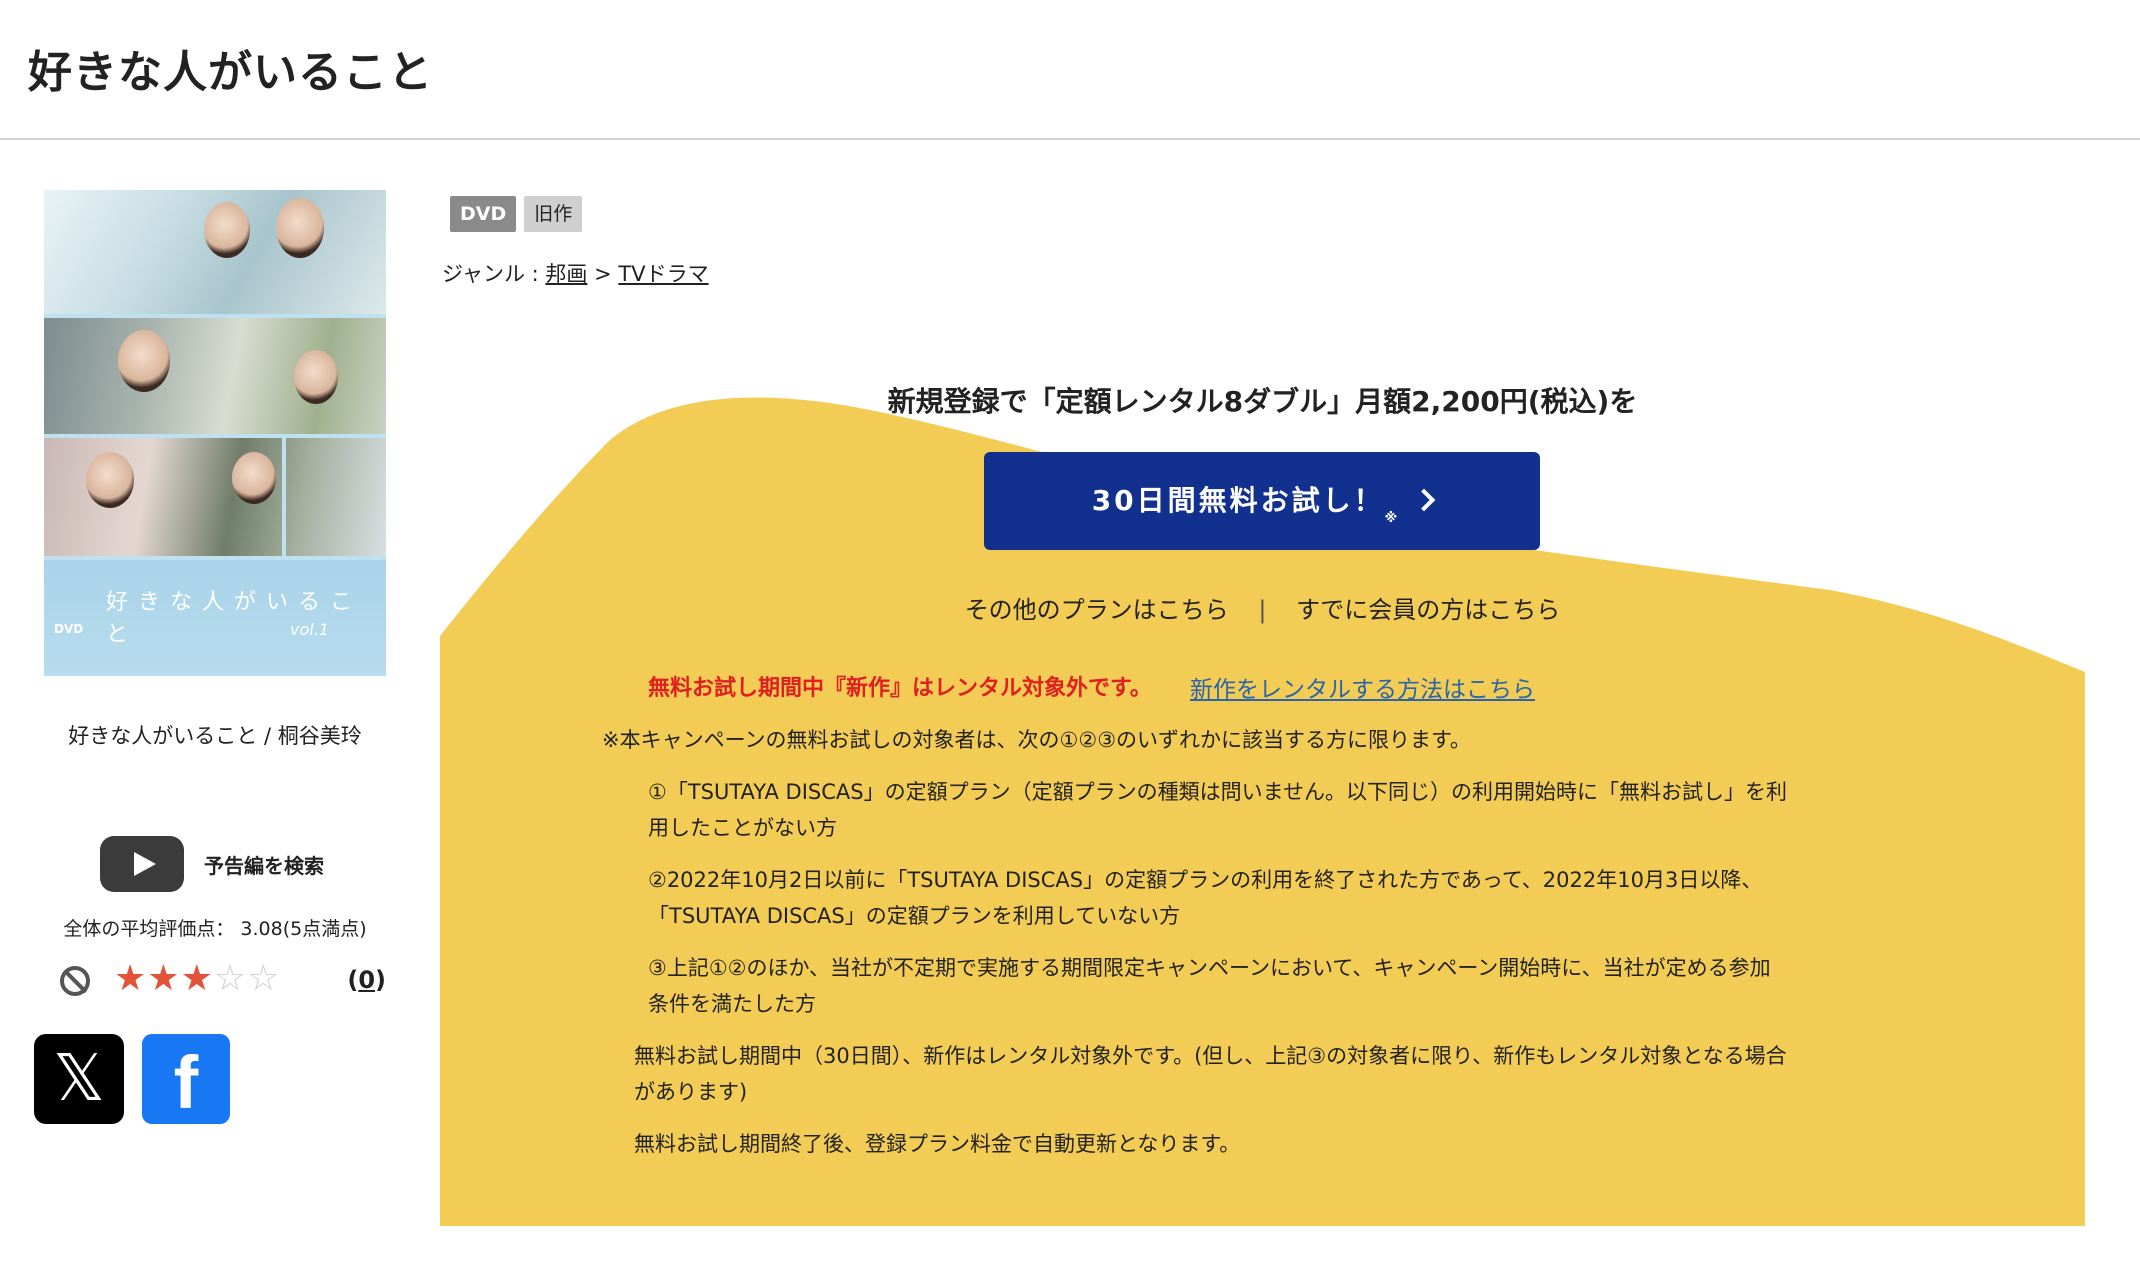  What do you see at coordinates (142, 864) in the screenshot?
I see `youtube-play-icon` at bounding box center [142, 864].